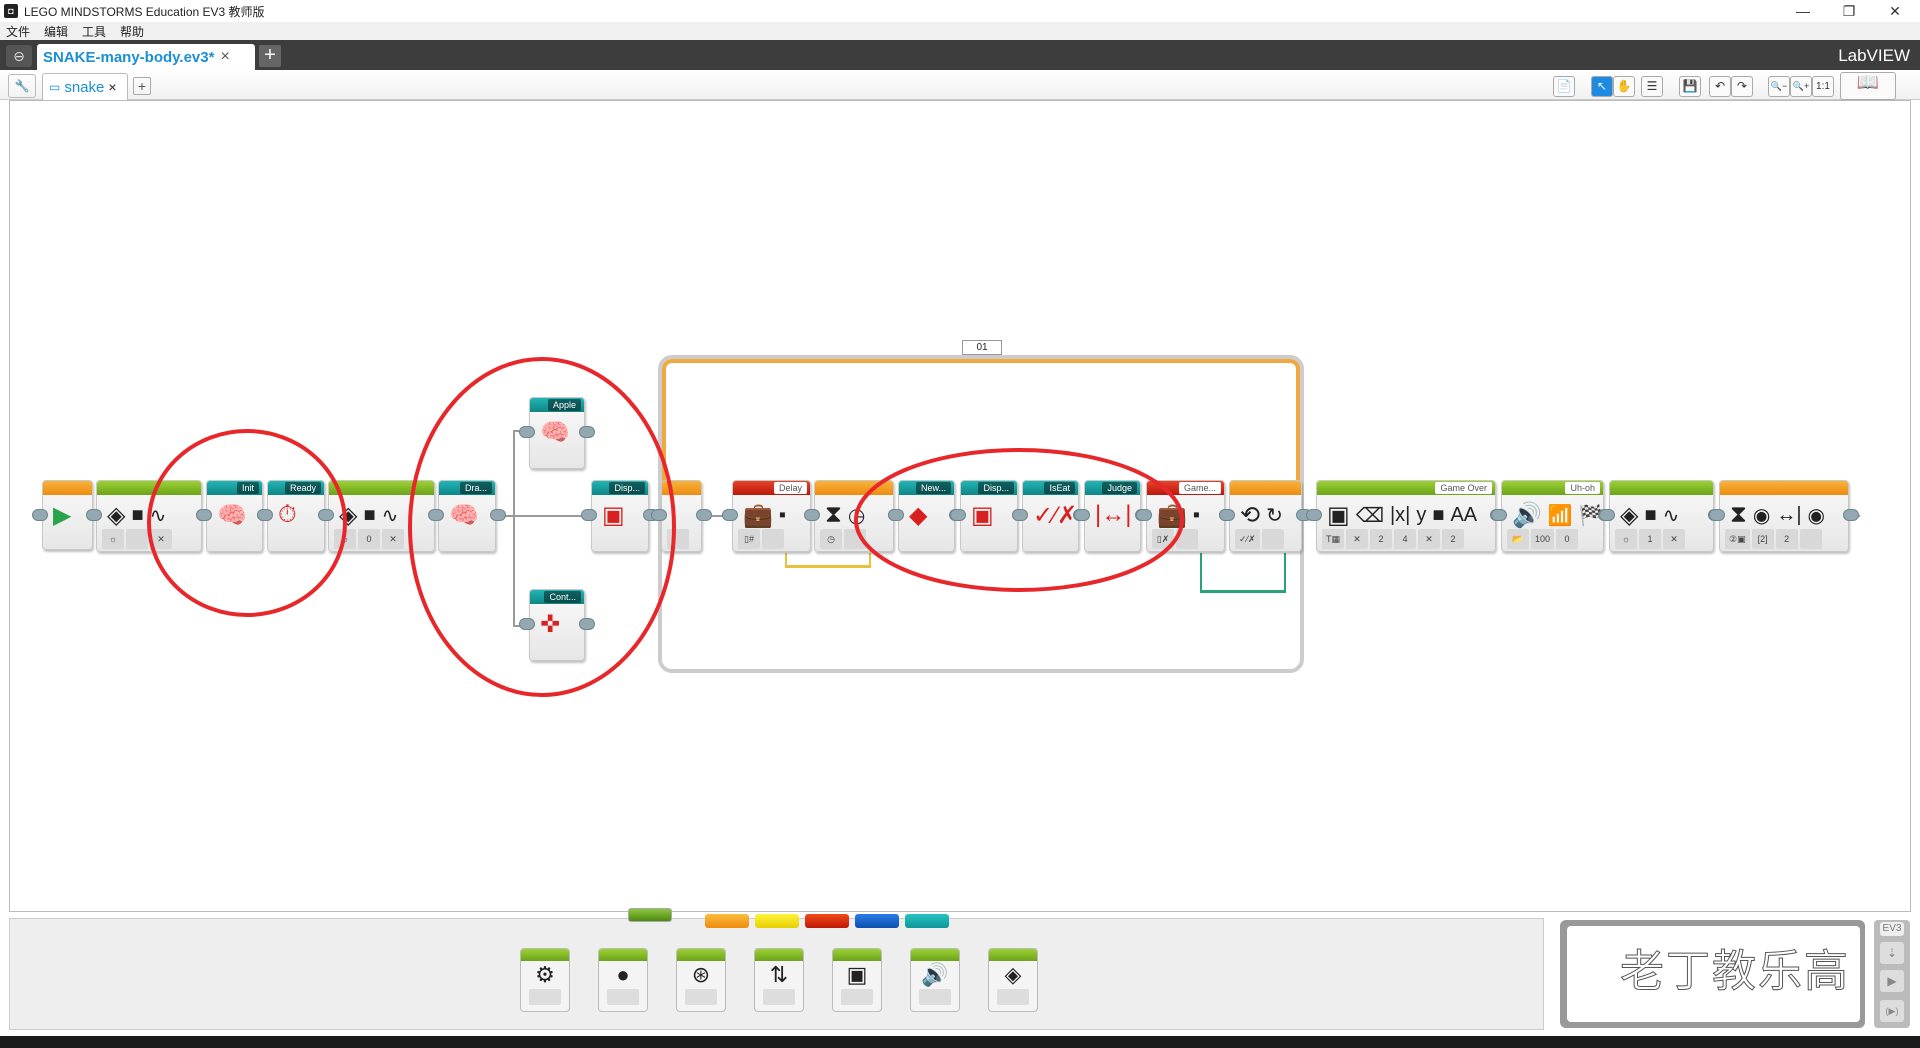  What do you see at coordinates (620, 516) in the screenshot?
I see `block-my-block-display: Disp... ▣` at bounding box center [620, 516].